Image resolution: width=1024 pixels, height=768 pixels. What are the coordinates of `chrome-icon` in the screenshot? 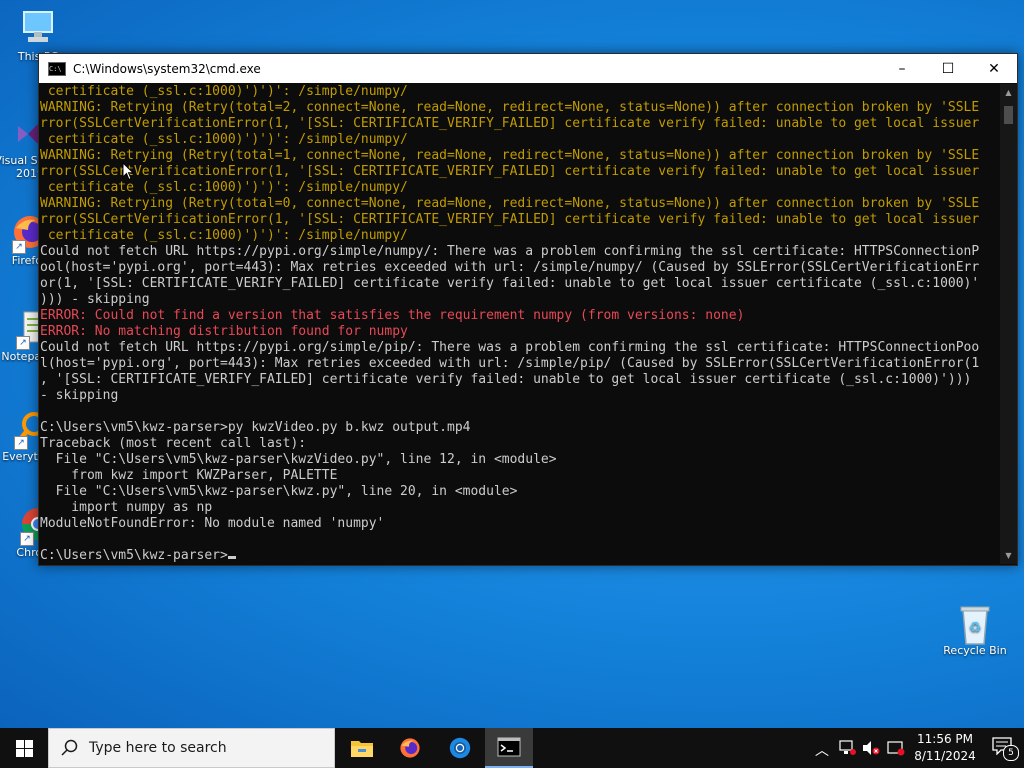 It's located at (460, 748).